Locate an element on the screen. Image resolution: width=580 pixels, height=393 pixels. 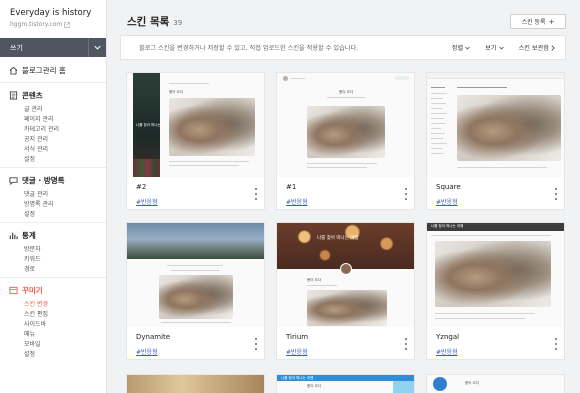
palette-icon is located at coordinates (13, 290).